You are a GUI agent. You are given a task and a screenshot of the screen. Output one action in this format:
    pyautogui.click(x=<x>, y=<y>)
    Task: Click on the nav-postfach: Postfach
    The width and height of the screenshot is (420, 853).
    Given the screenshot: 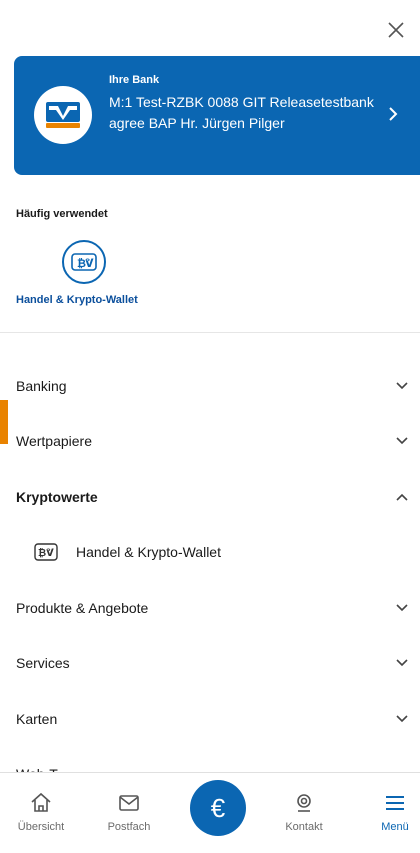 What is the action you would take?
    pyautogui.click(x=129, y=803)
    